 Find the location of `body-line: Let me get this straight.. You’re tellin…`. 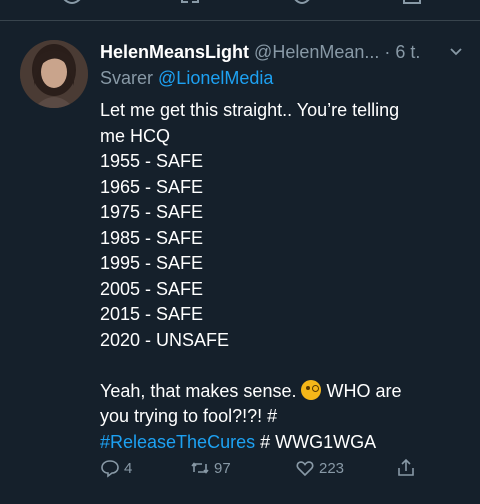

body-line: Let me get this straight.. You’re tellin… is located at coordinates (250, 110).